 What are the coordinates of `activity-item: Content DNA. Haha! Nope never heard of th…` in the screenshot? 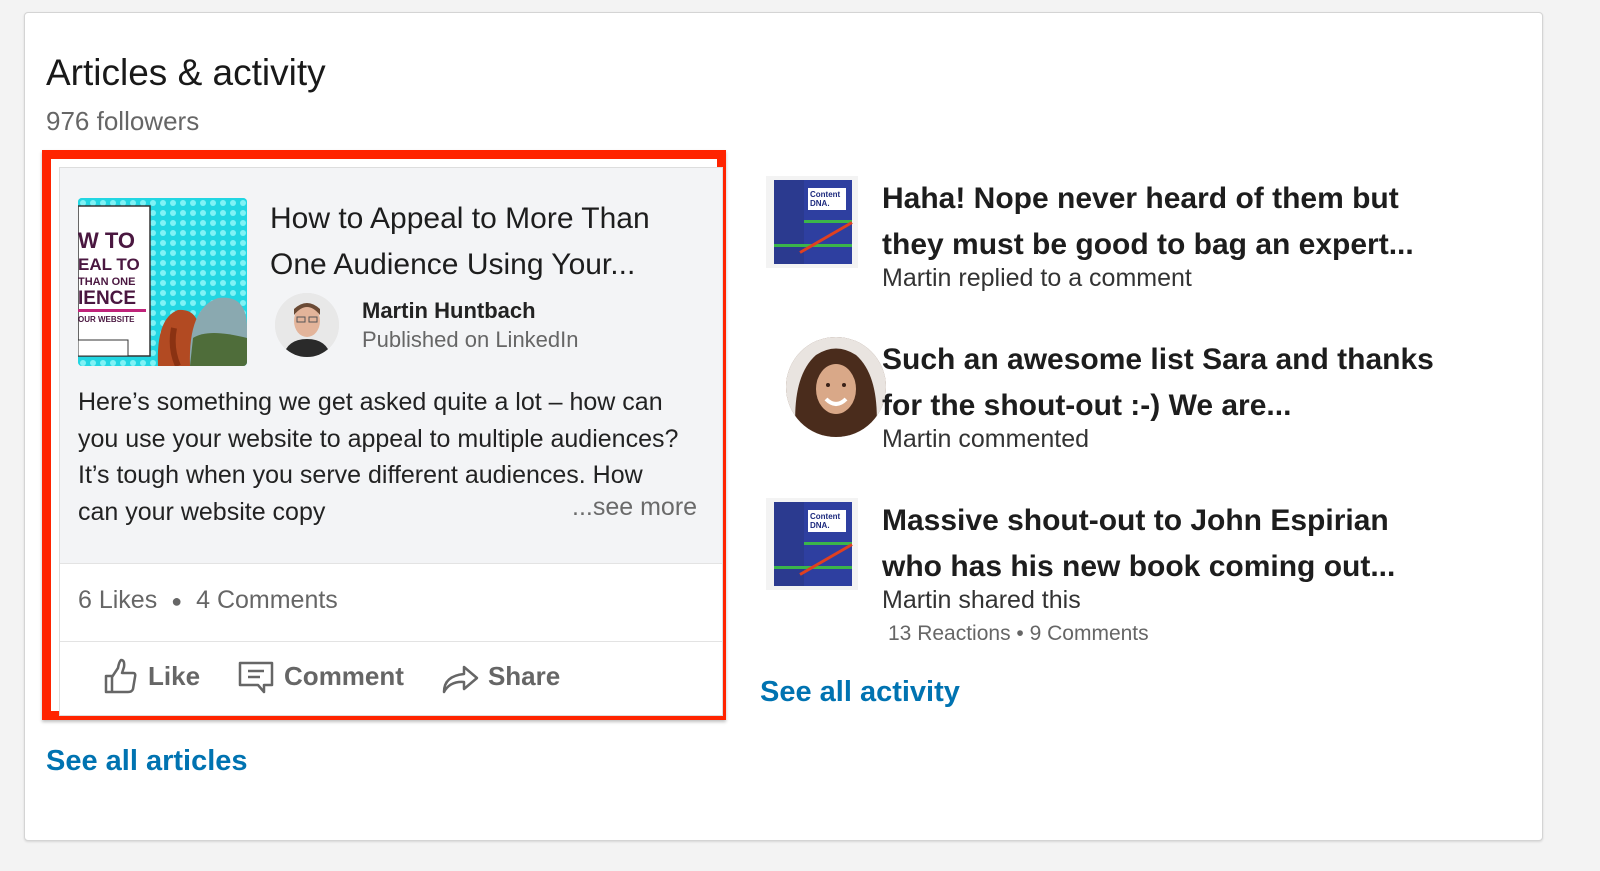 It's located at (1110, 241).